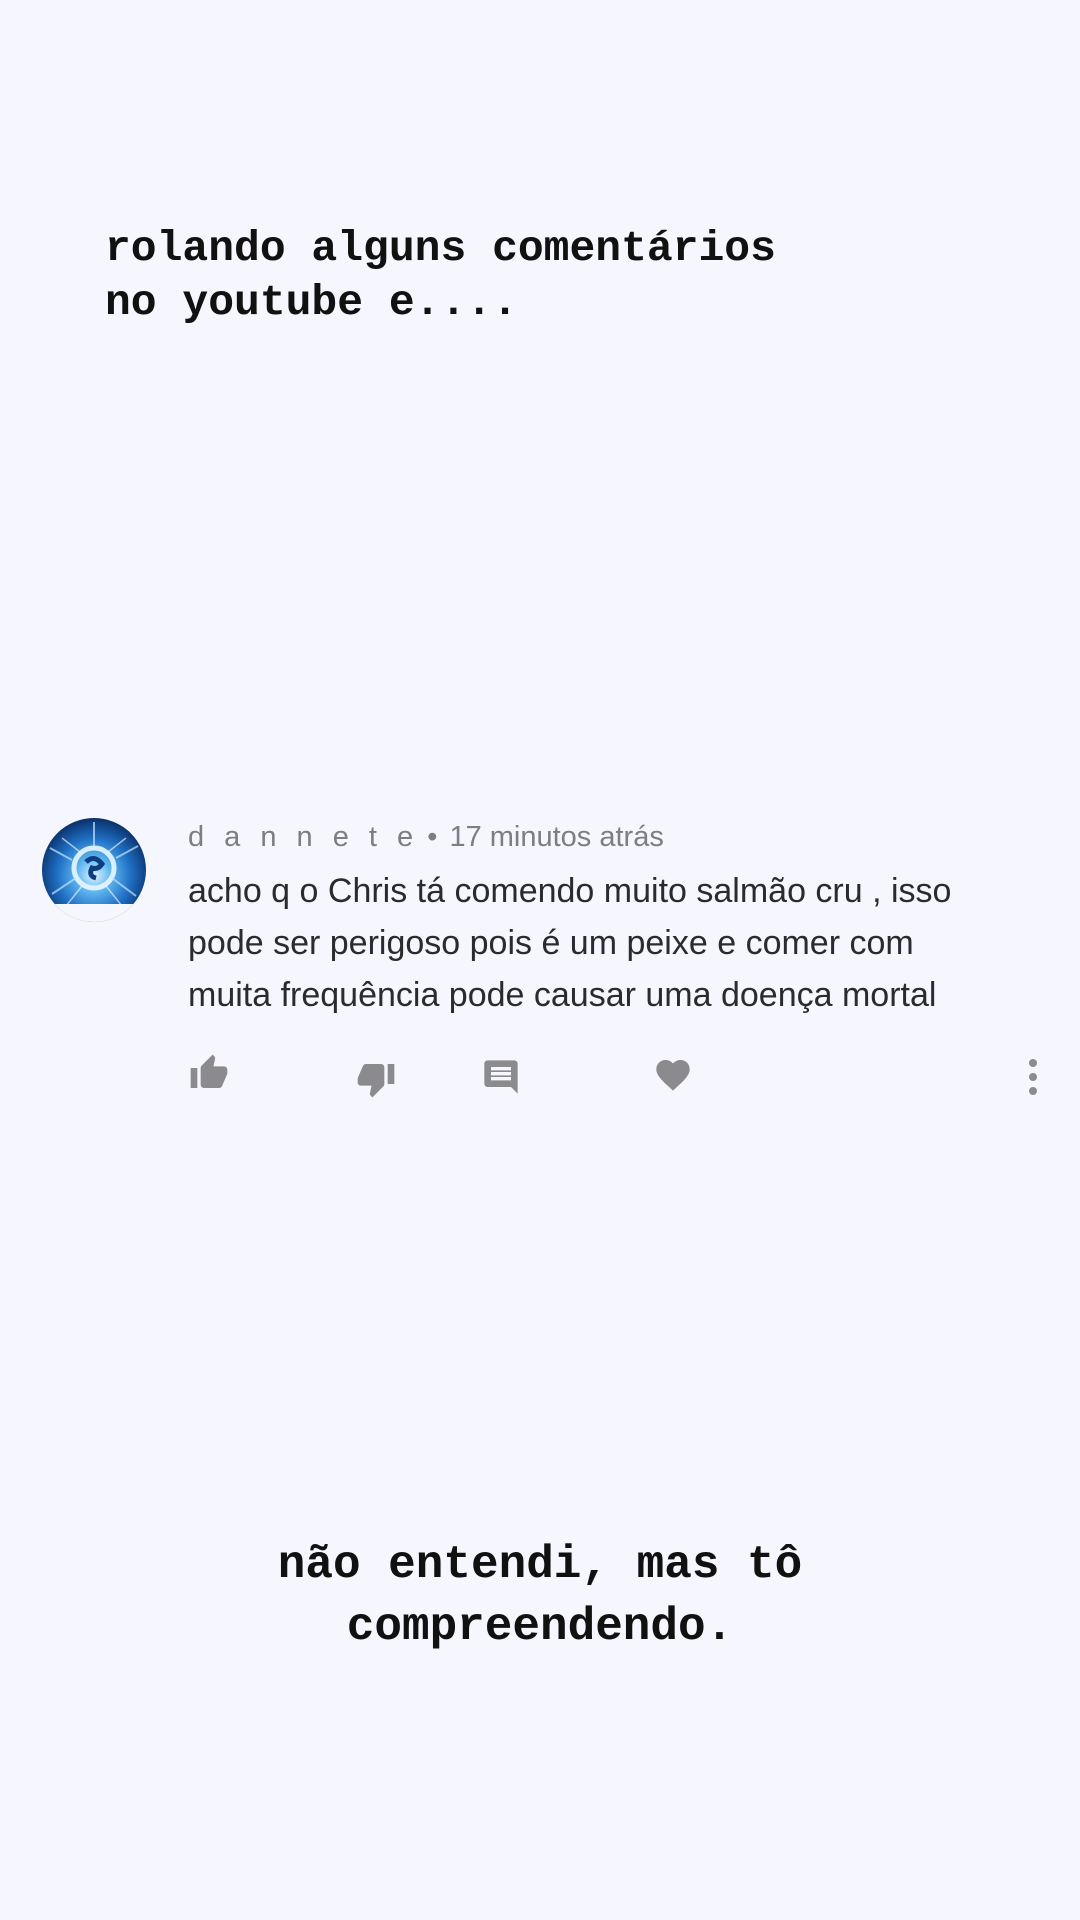  What do you see at coordinates (540, 1596) in the screenshot?
I see `bottom-caption: não entendi, mas tô compreendendo.` at bounding box center [540, 1596].